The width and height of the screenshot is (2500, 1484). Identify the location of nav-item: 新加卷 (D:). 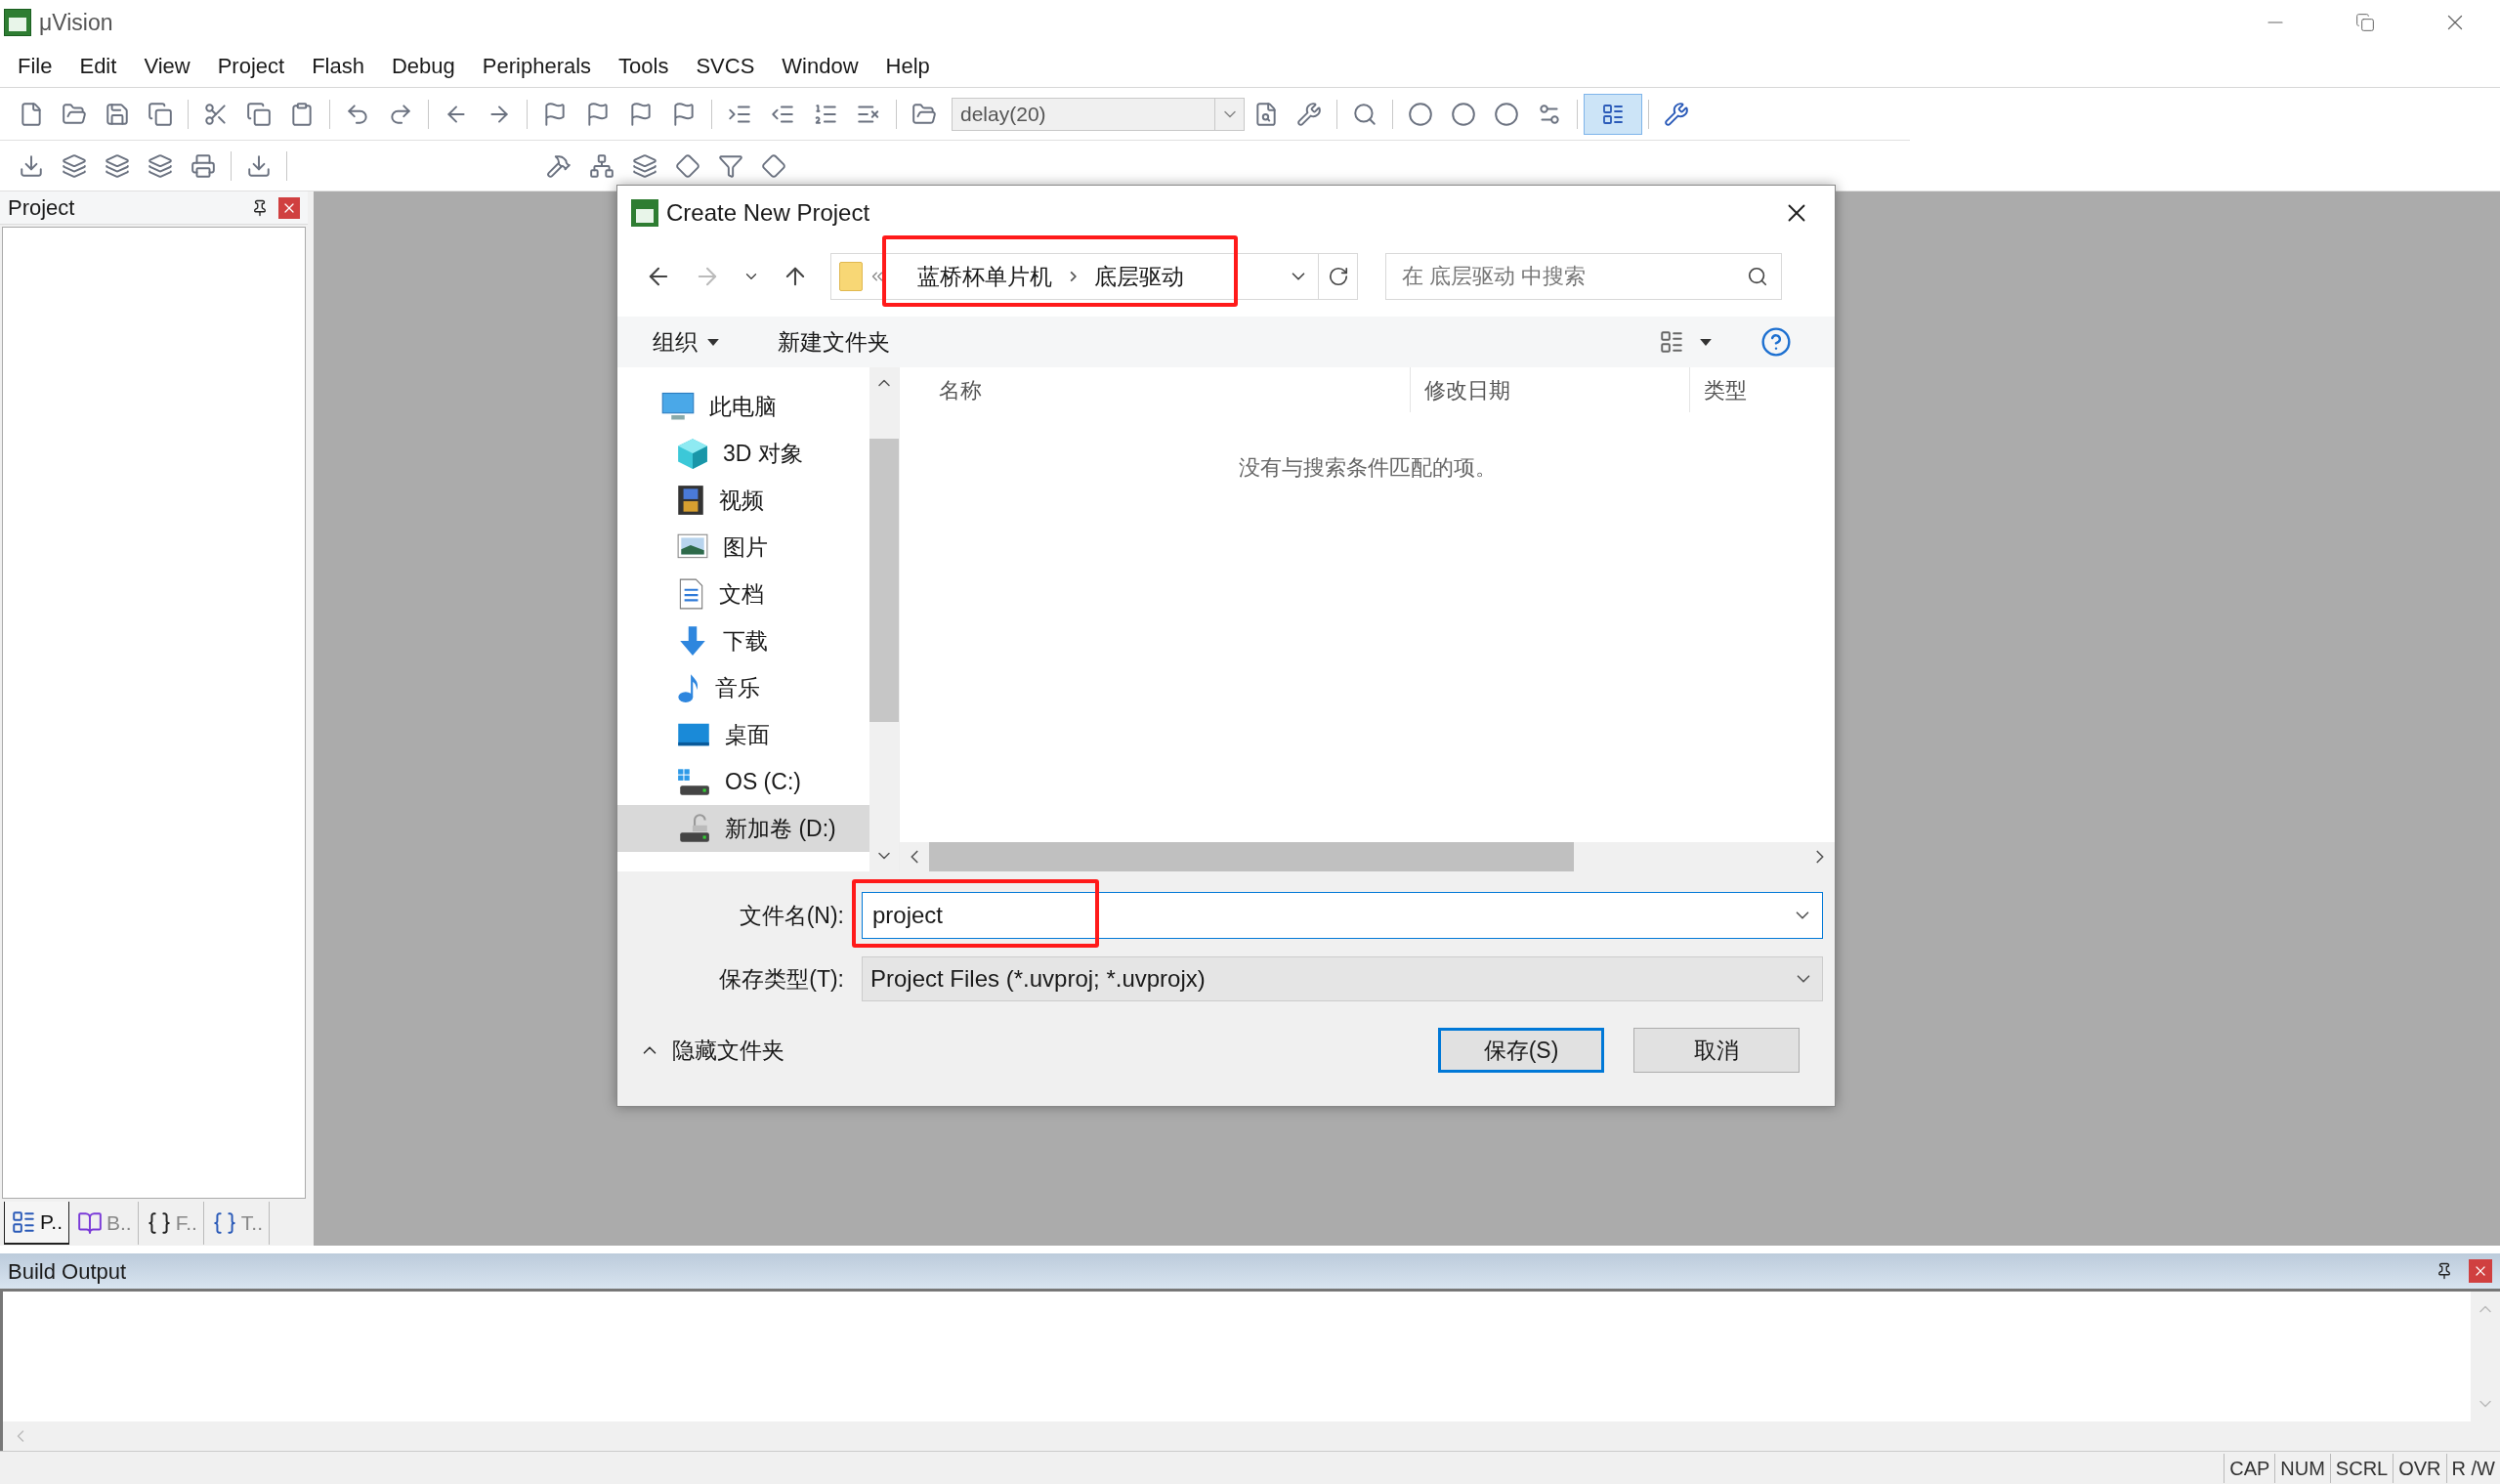
(743, 828).